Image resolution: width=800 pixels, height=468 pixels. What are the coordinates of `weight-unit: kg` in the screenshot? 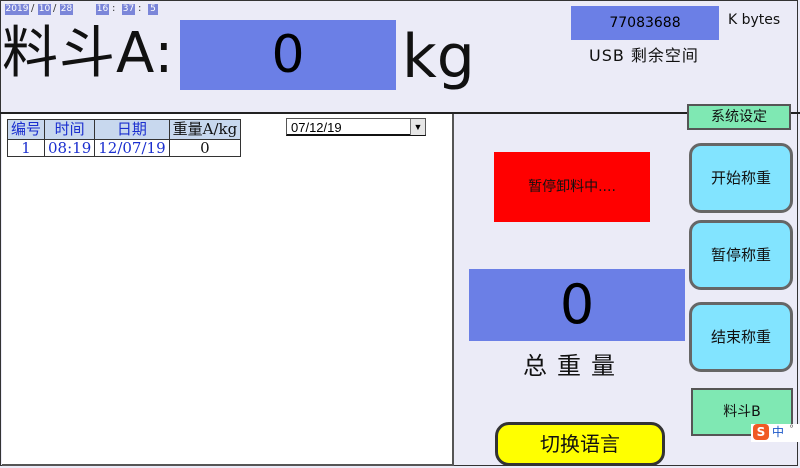 It's located at (438, 57).